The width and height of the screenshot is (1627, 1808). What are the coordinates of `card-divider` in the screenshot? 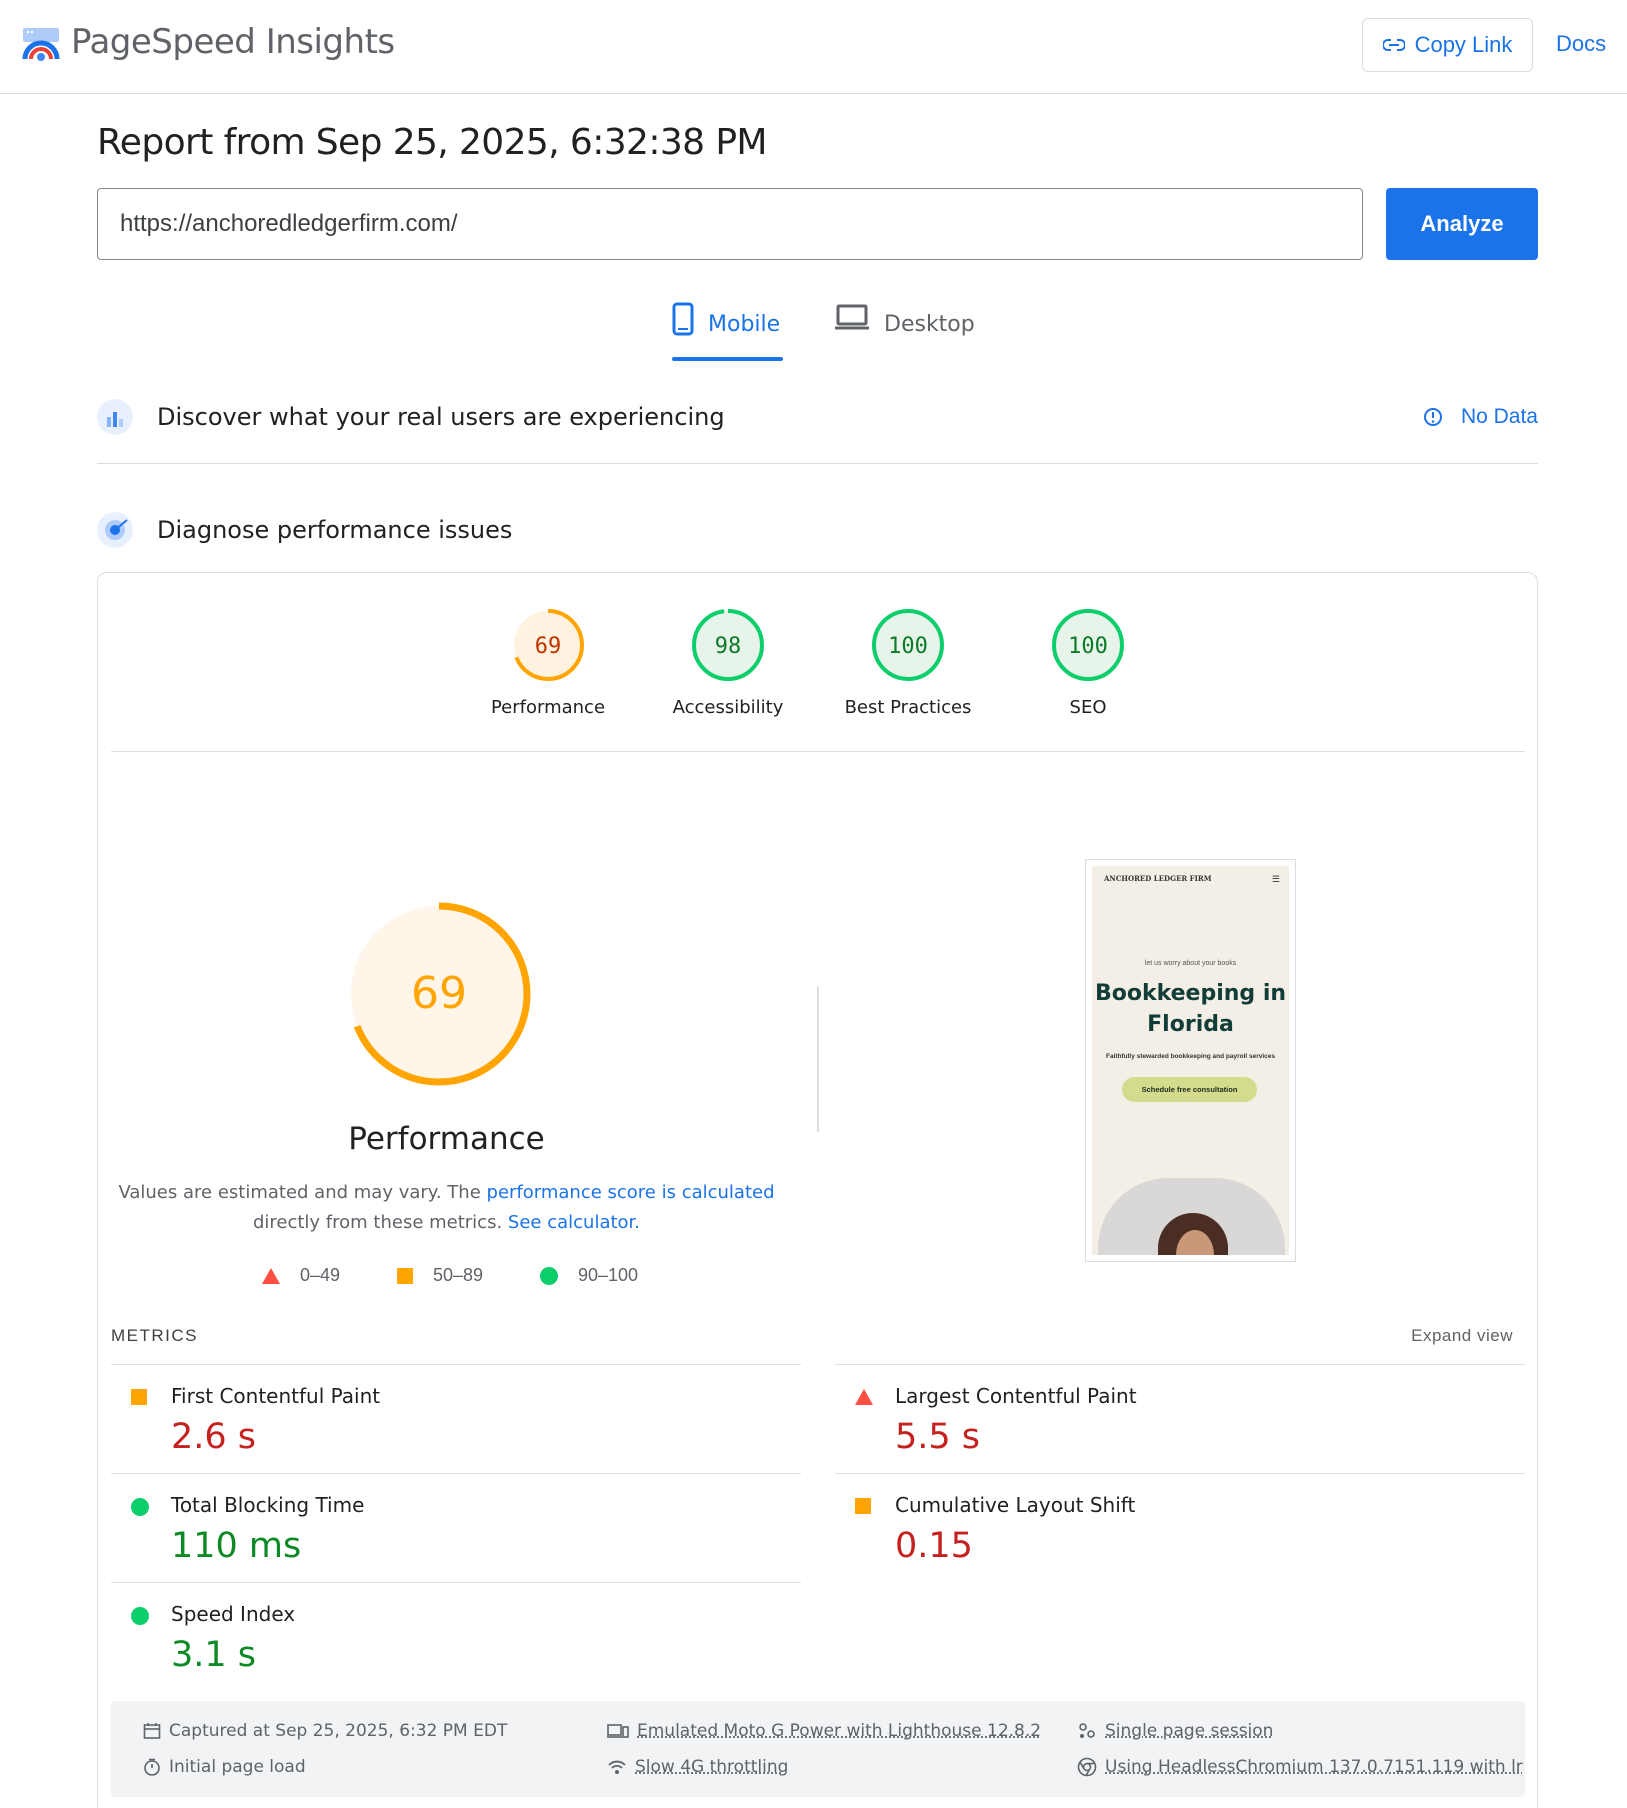 It's located at (818, 751).